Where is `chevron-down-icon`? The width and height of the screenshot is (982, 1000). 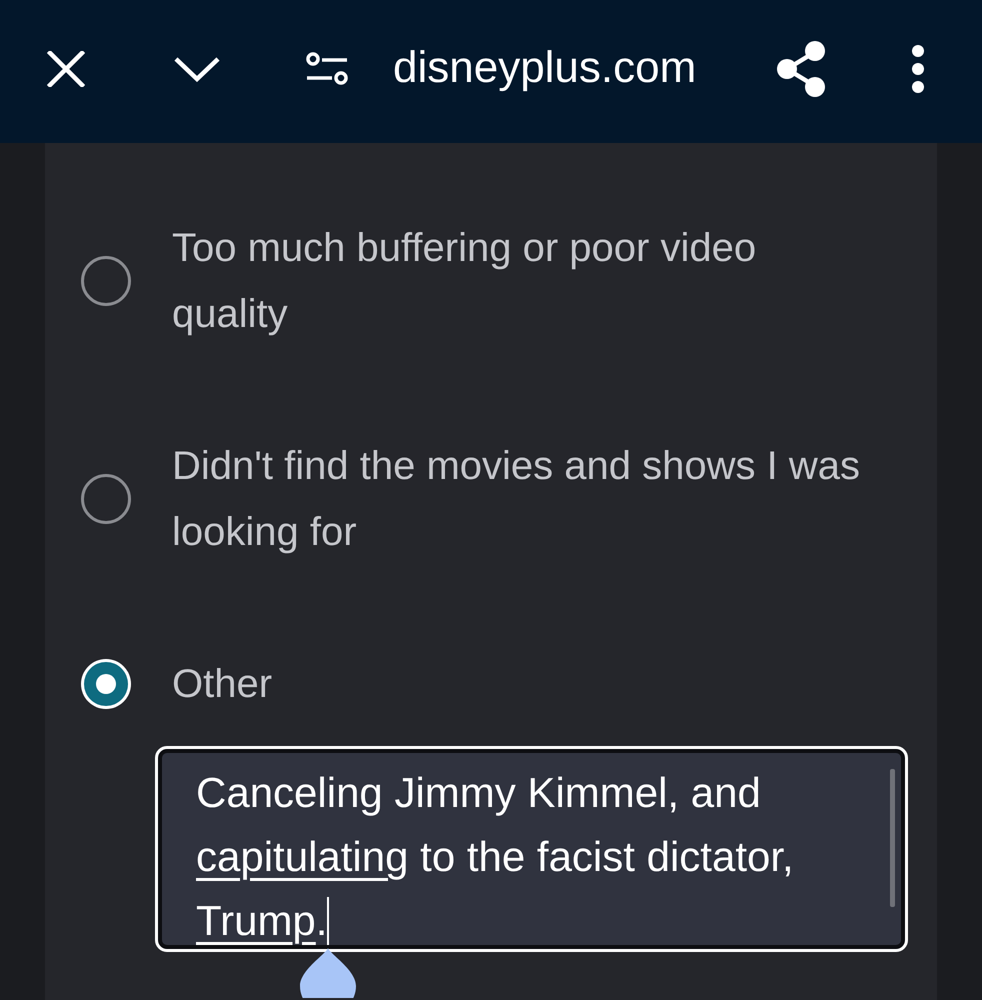 chevron-down-icon is located at coordinates (197, 69).